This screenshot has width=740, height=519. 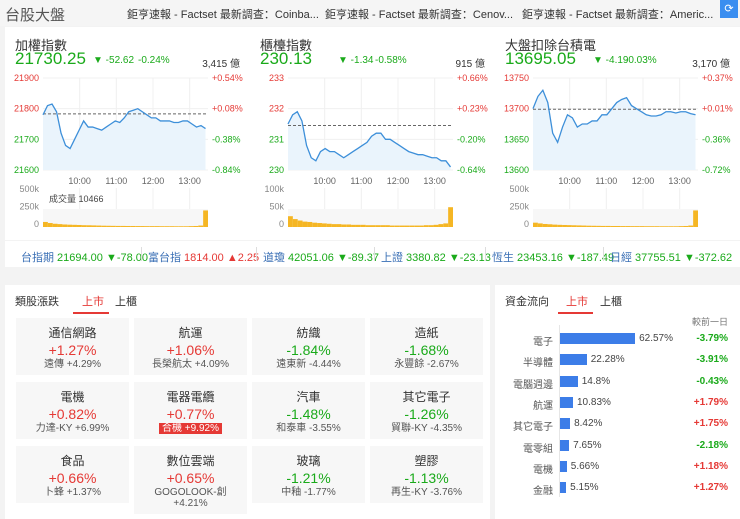 I want to click on y-tick-label: 232, so click(x=276, y=109).